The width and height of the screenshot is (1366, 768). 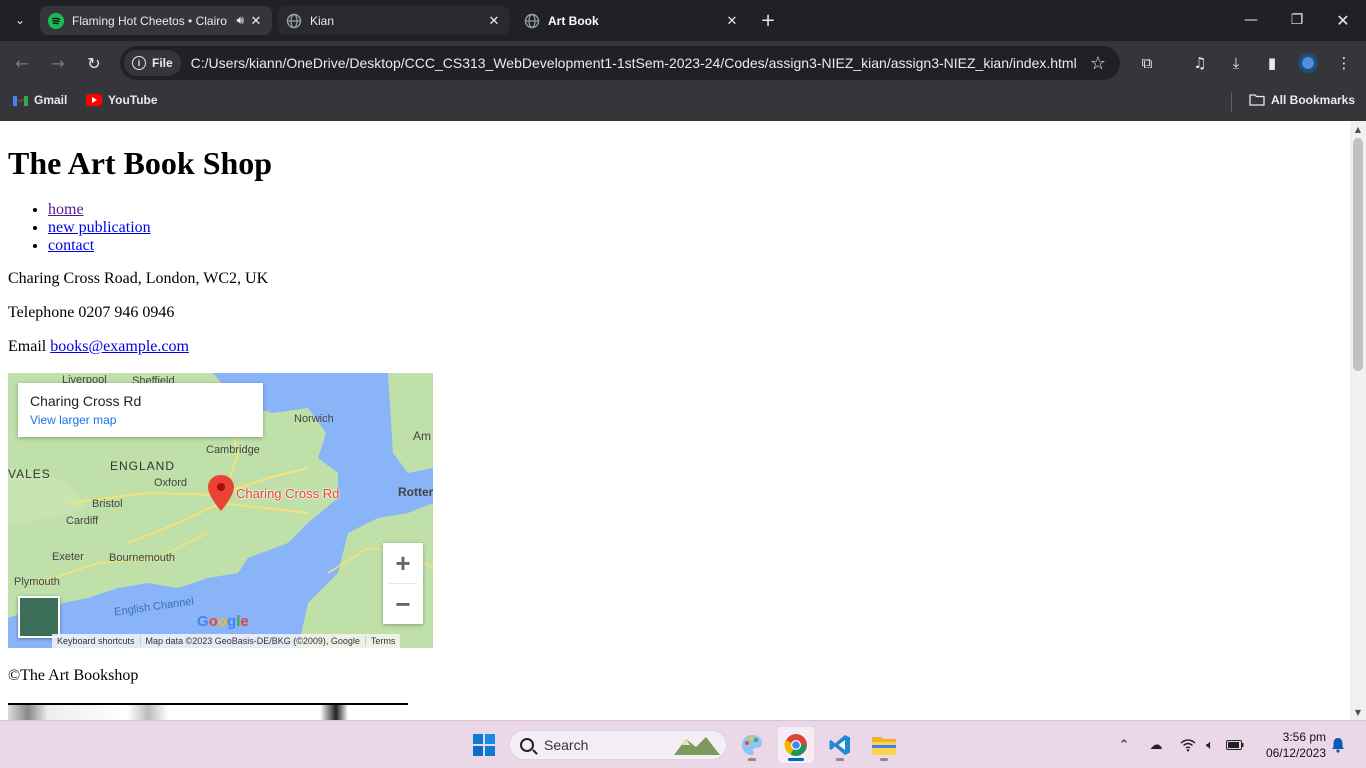 I want to click on view-larger-map-link: View larger map, so click(x=140, y=420).